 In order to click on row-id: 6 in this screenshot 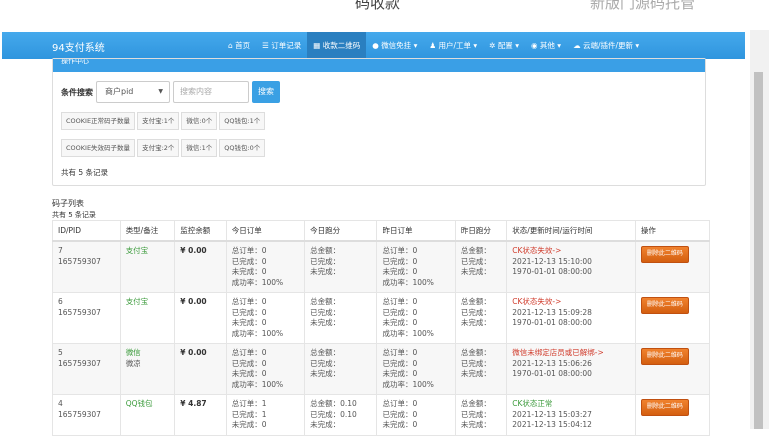, I will do `click(60, 301)`.